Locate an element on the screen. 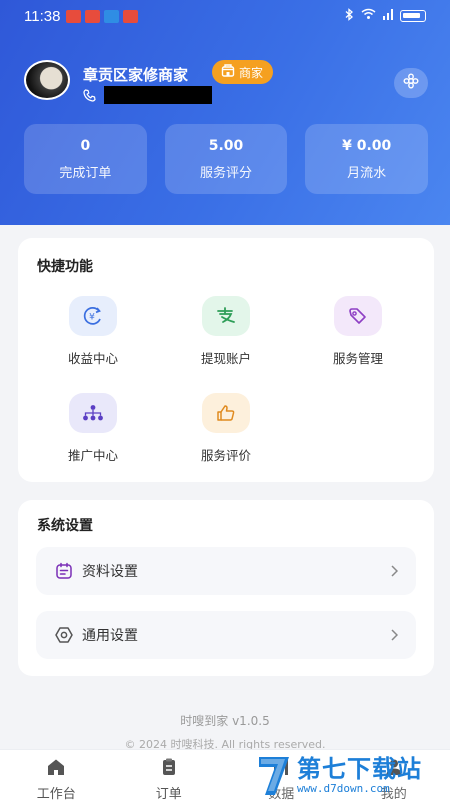 Image resolution: width=450 pixels, height=800 pixels. row-general-settings: 通用设置 is located at coordinates (226, 635).